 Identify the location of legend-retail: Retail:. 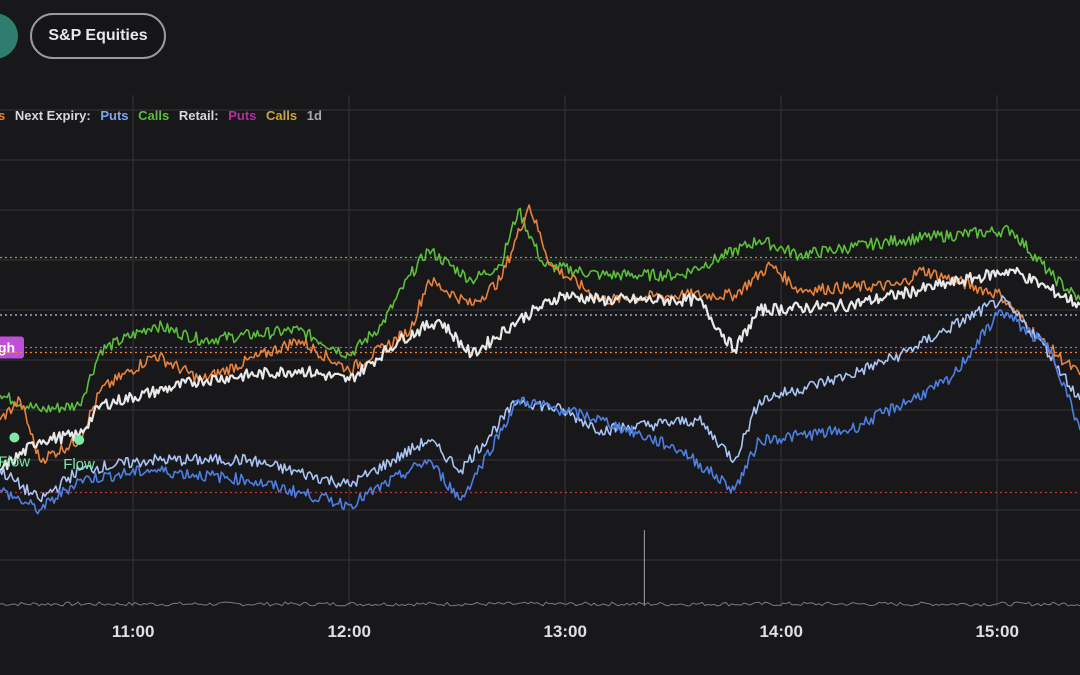
(198, 115).